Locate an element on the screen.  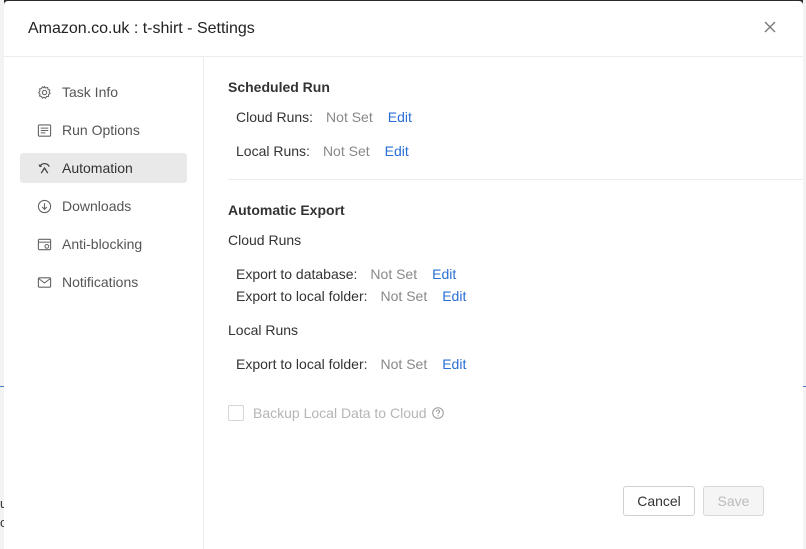
close-button is located at coordinates (770, 27).